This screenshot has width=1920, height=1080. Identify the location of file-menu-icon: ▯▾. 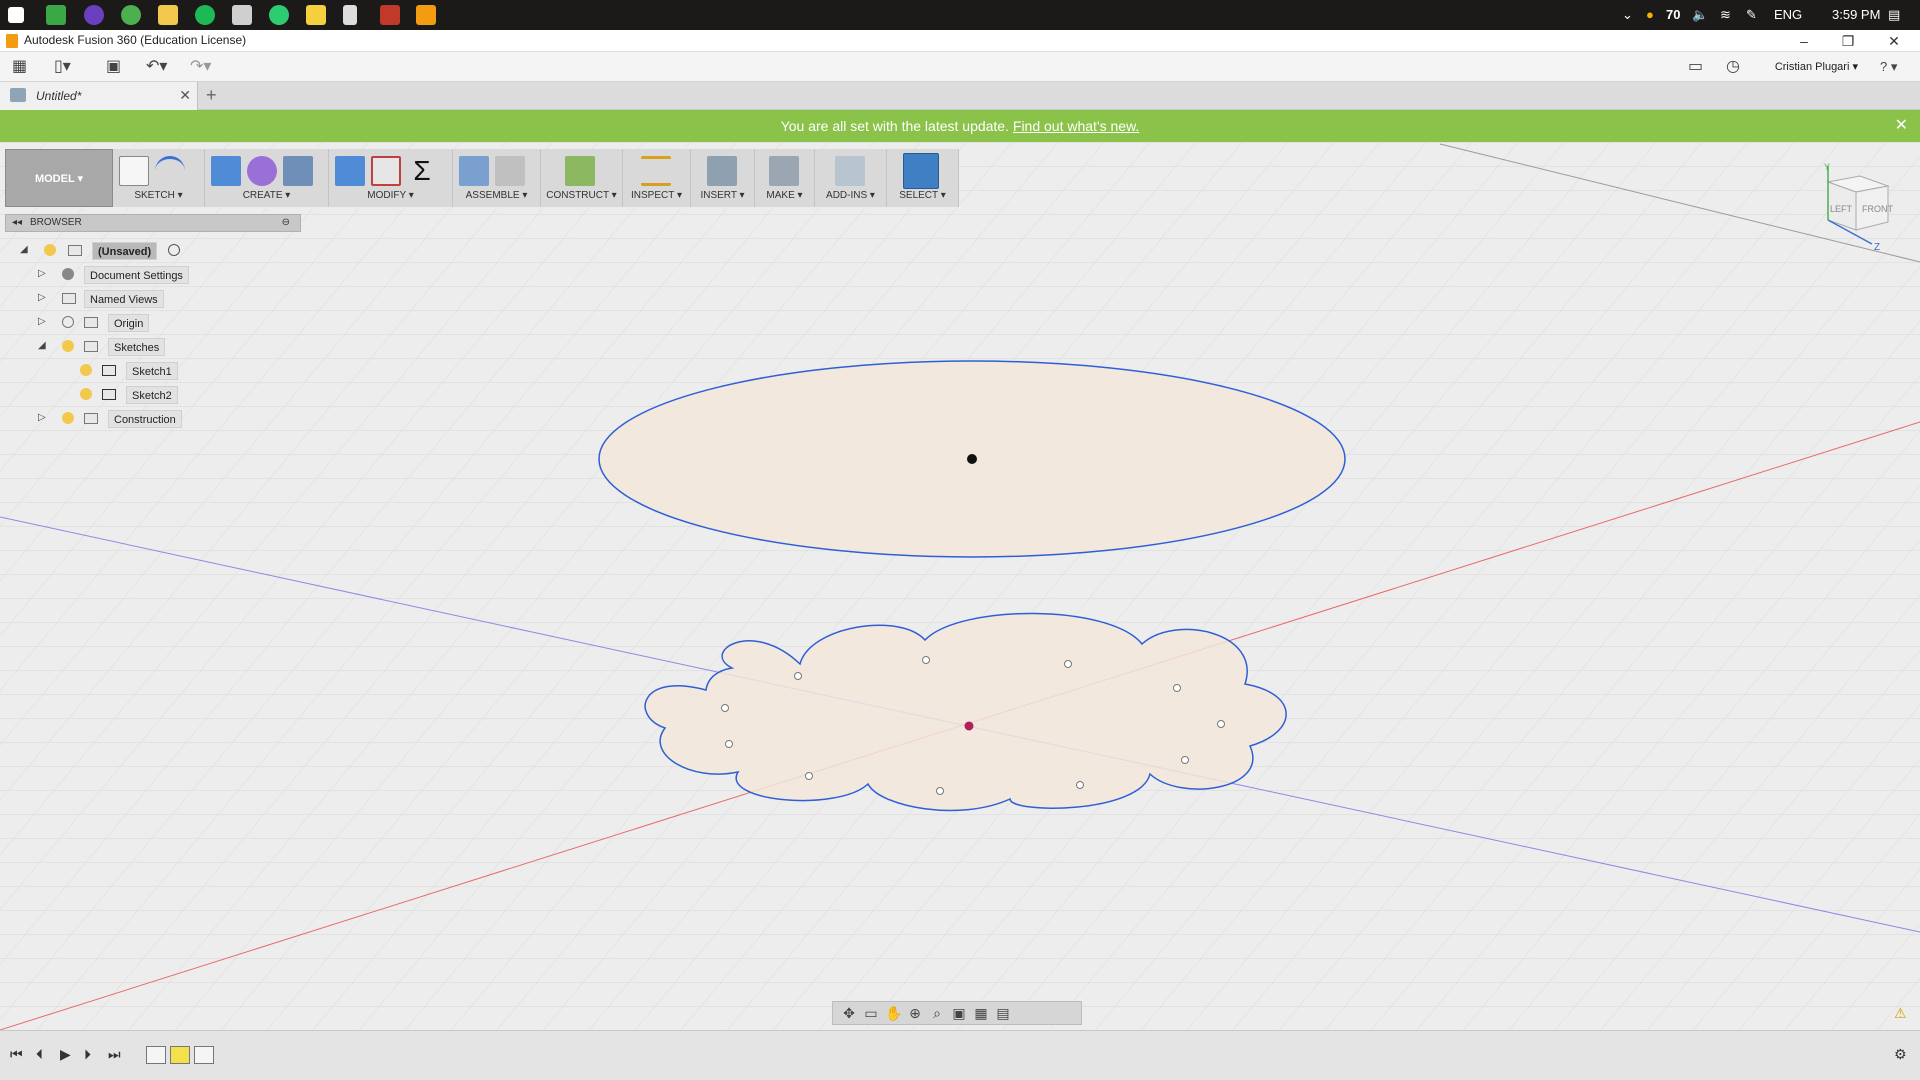
(62, 67).